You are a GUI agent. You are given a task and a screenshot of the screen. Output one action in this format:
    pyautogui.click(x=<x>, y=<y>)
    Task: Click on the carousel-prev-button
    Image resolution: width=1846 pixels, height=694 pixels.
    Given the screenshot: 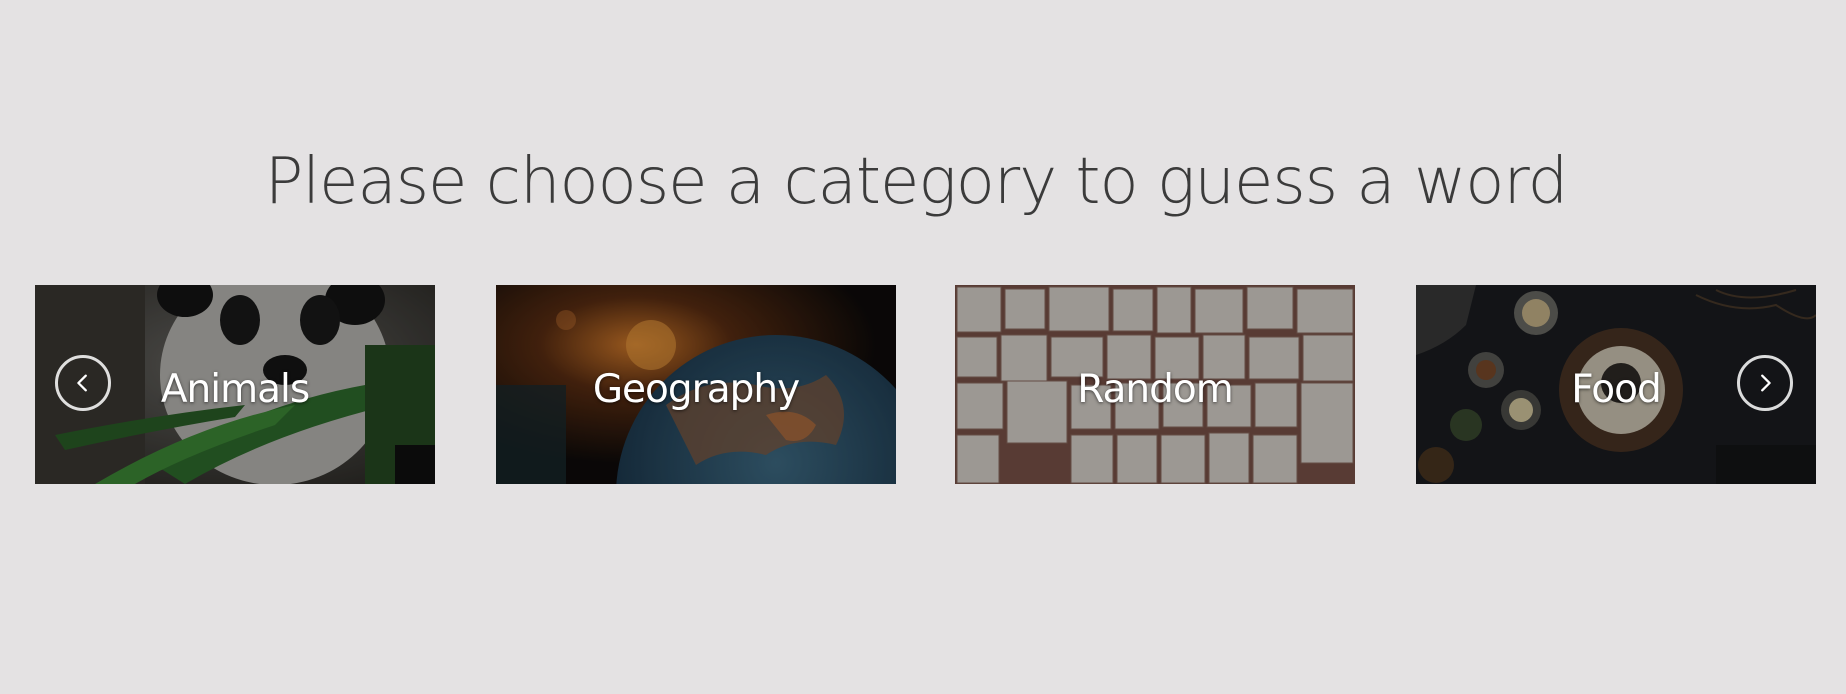 What is the action you would take?
    pyautogui.click(x=83, y=383)
    